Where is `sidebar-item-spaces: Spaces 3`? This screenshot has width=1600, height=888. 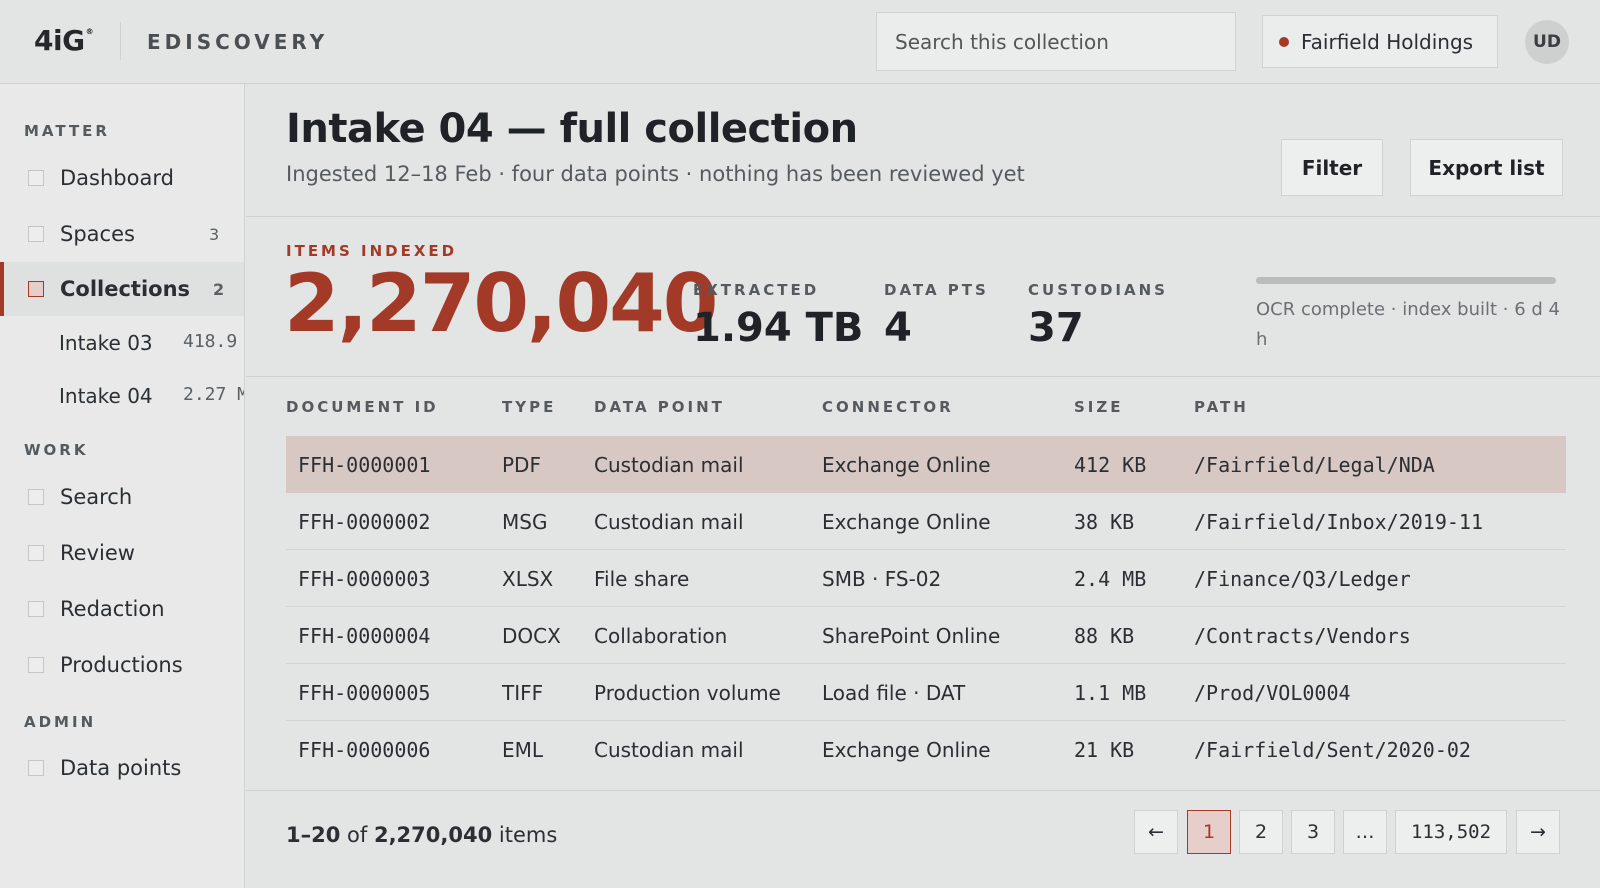 sidebar-item-spaces: Spaces 3 is located at coordinates (122, 234).